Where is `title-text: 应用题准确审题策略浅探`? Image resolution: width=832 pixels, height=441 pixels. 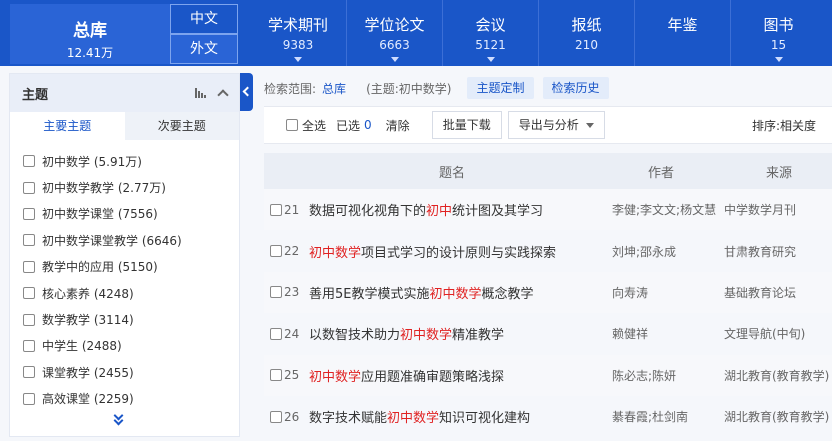
title-text: 应用题准确审题策略浅探 is located at coordinates (433, 377).